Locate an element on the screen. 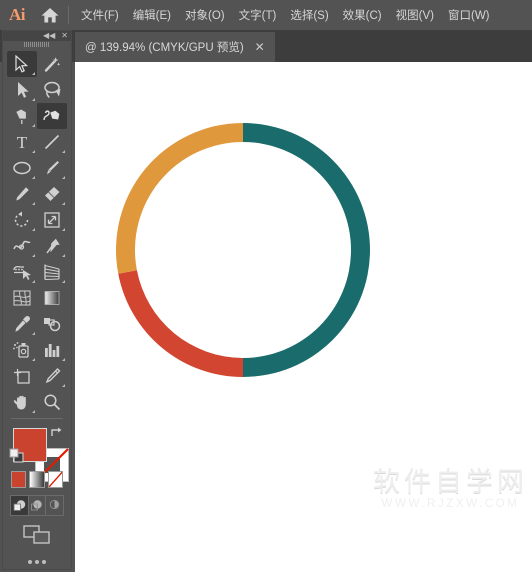  ellipse-tool is located at coordinates (22, 168).